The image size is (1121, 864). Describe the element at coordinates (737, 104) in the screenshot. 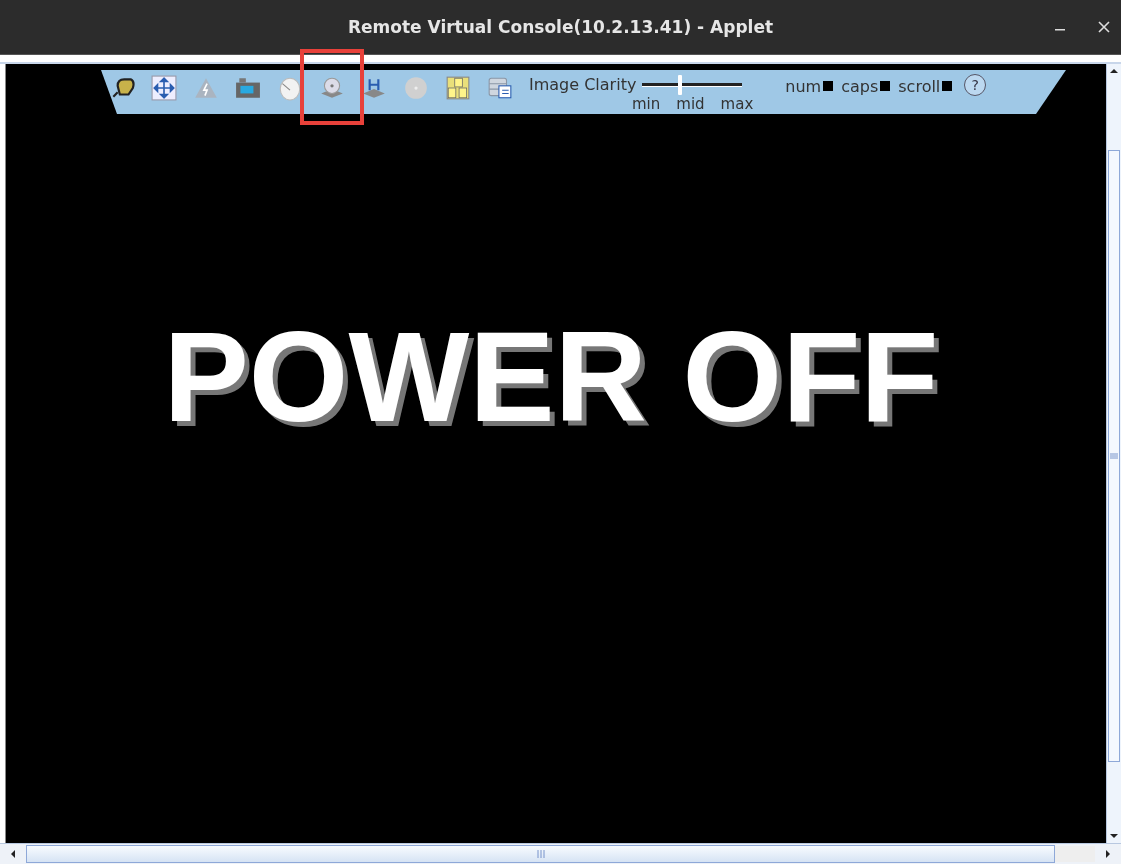

I see `slider-tick-label: max` at that location.